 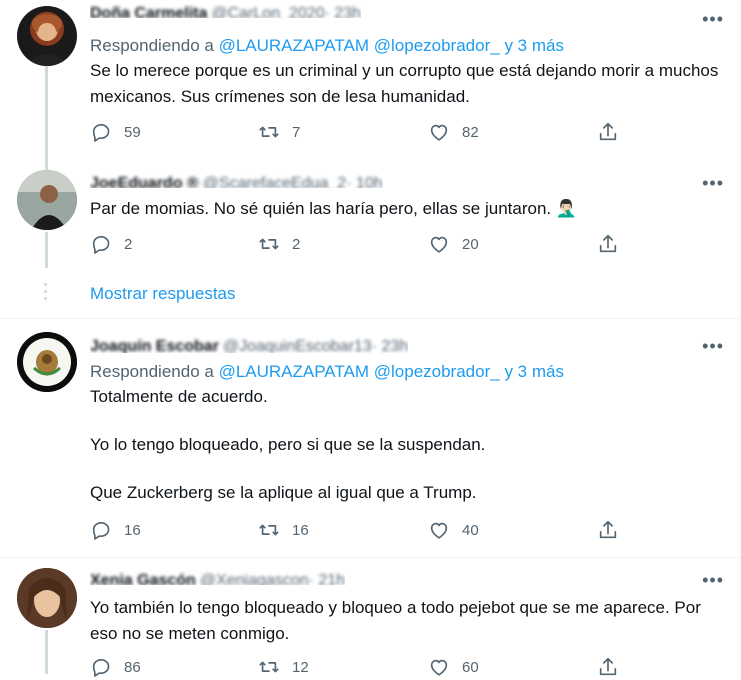 I want to click on like-count: 60, so click(x=470, y=667).